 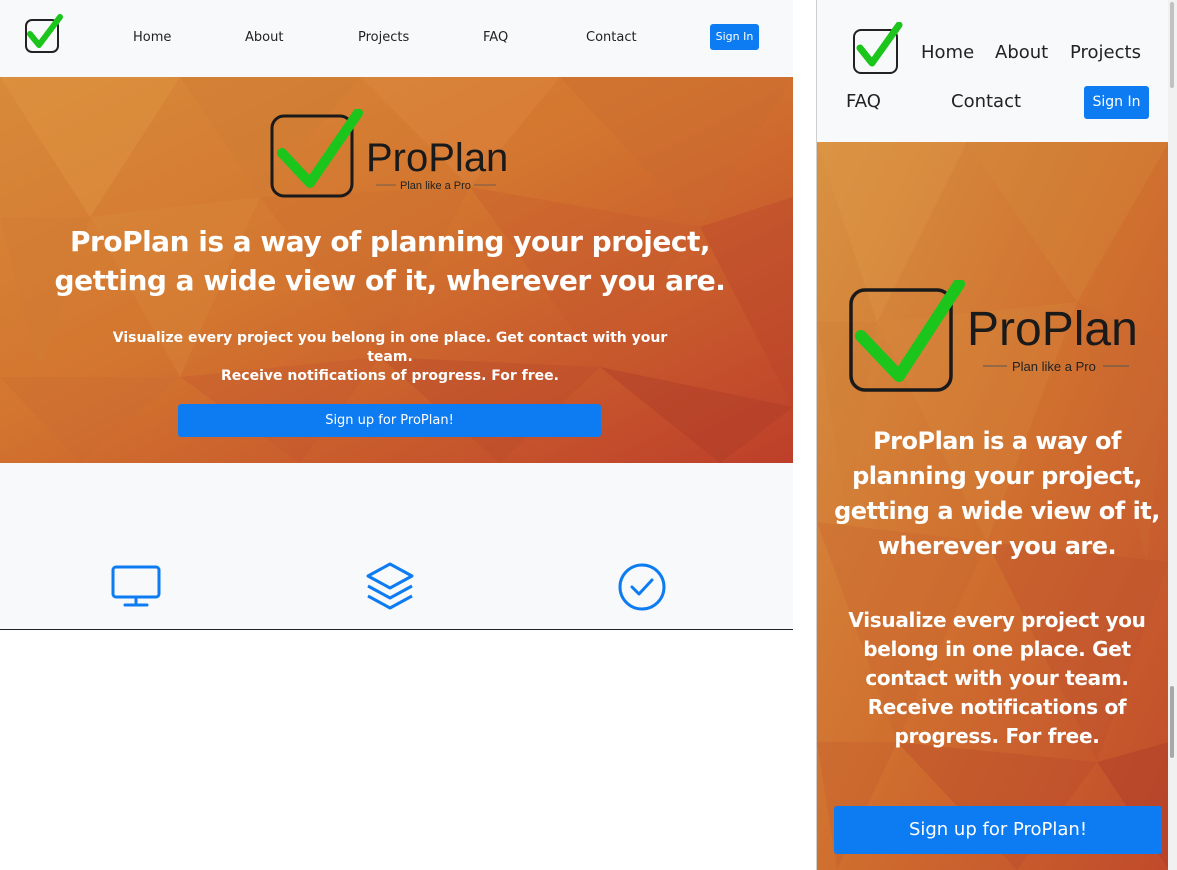 What do you see at coordinates (1105, 52) in the screenshot?
I see `mobile-nav-link-projects: Projects` at bounding box center [1105, 52].